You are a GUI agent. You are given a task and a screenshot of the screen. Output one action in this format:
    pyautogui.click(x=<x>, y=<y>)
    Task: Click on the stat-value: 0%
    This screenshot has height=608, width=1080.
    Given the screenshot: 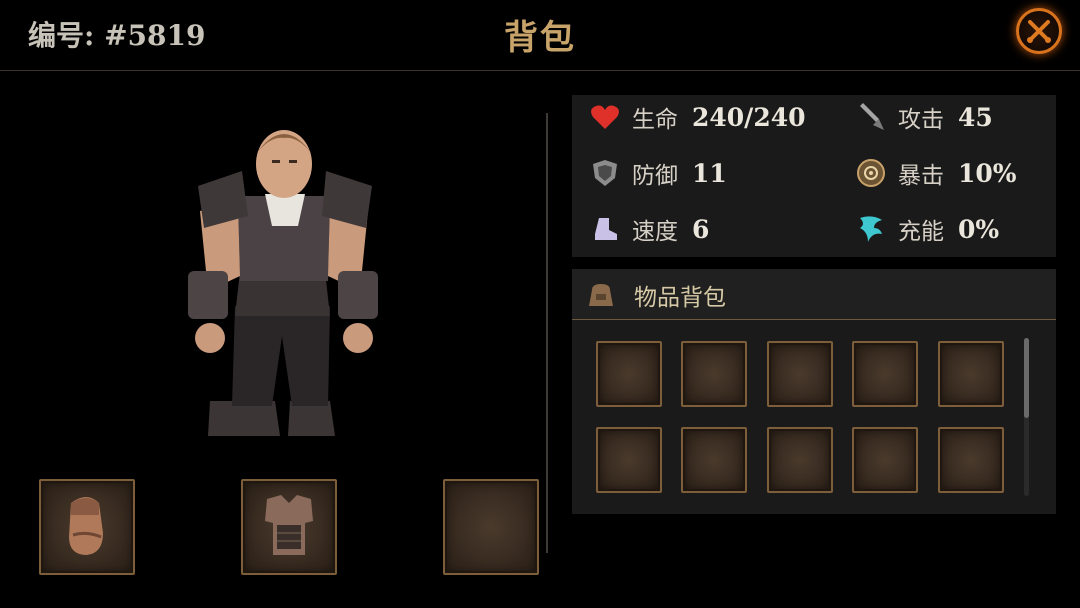 What is the action you would take?
    pyautogui.click(x=979, y=229)
    